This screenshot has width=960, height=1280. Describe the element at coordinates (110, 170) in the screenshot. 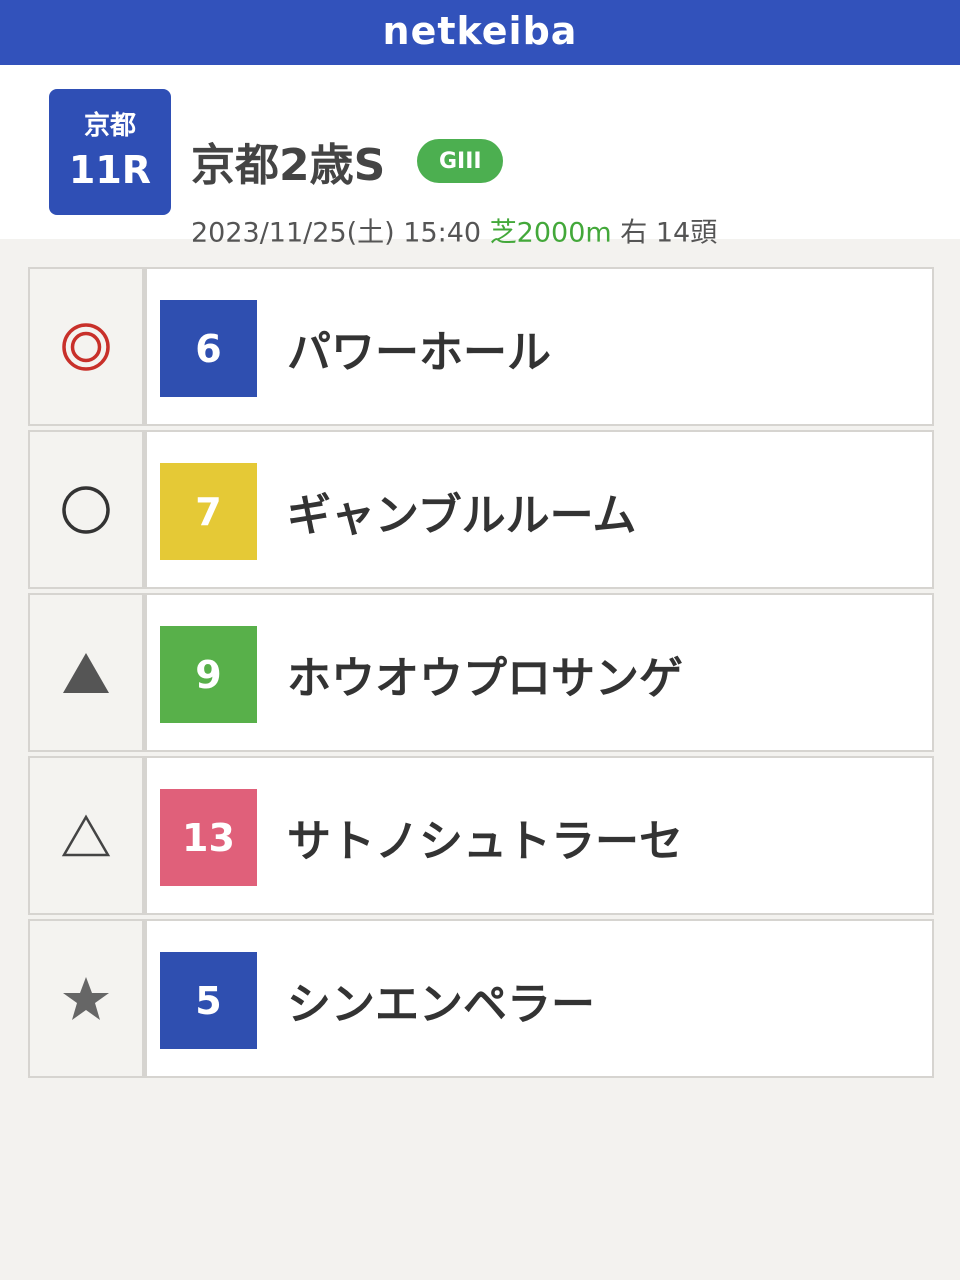

I see `race-number: 11R` at that location.